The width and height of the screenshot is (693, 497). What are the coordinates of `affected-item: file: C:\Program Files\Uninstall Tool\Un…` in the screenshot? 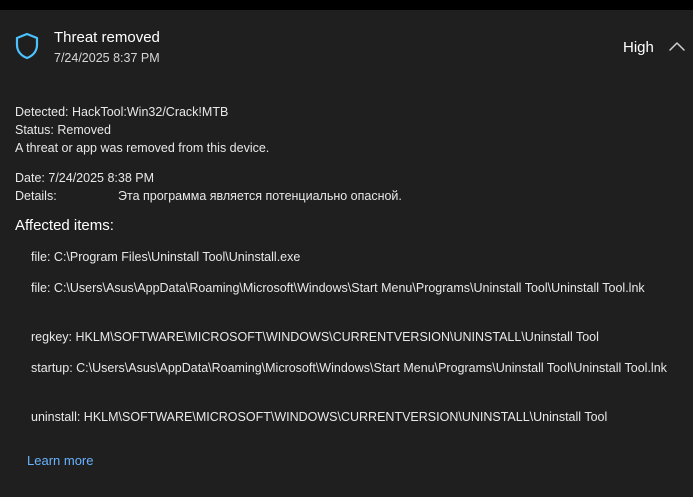 It's located at (166, 257).